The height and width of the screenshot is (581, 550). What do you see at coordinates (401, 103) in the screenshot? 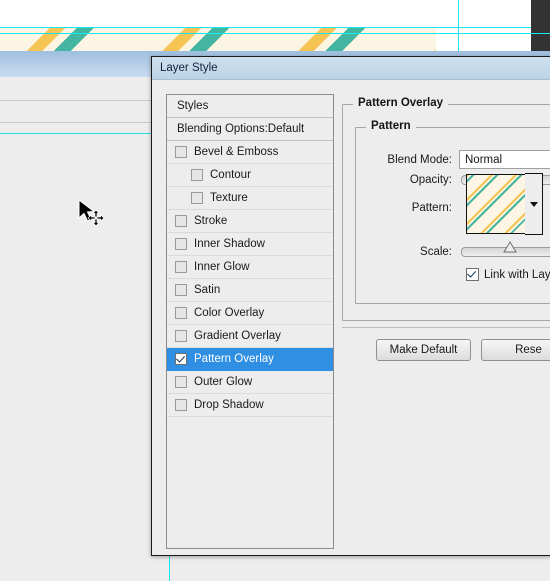
I see `pattern-overlay-group-label: Pattern Overlay` at bounding box center [401, 103].